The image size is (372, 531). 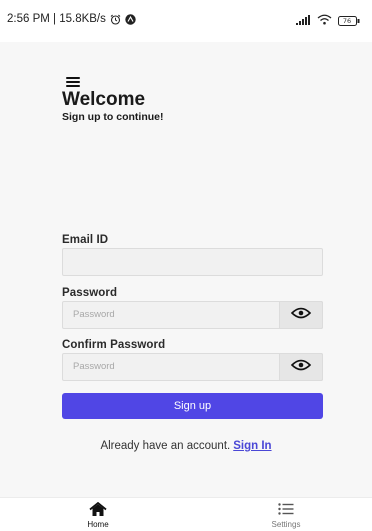 I want to click on nav-item-home: Home, so click(x=98, y=515).